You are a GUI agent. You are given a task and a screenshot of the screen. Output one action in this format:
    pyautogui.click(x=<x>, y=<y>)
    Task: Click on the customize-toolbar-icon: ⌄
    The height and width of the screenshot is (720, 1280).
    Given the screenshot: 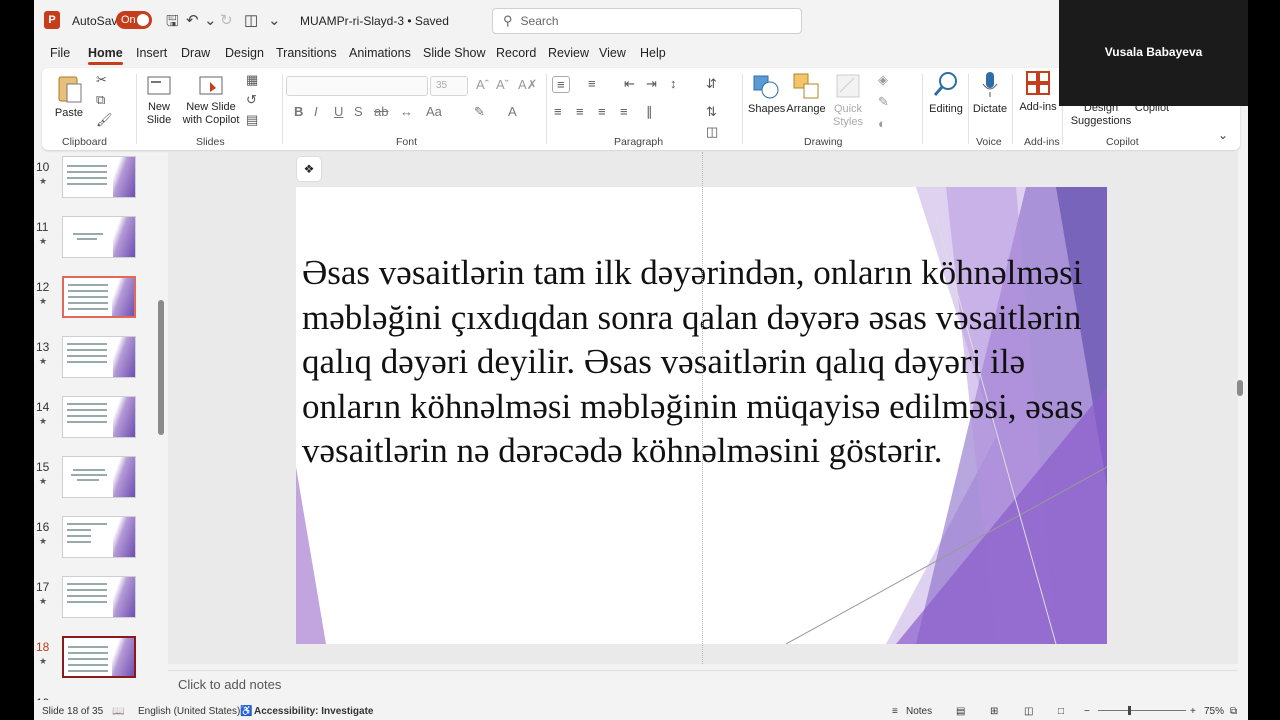 What is the action you would take?
    pyautogui.click(x=274, y=20)
    